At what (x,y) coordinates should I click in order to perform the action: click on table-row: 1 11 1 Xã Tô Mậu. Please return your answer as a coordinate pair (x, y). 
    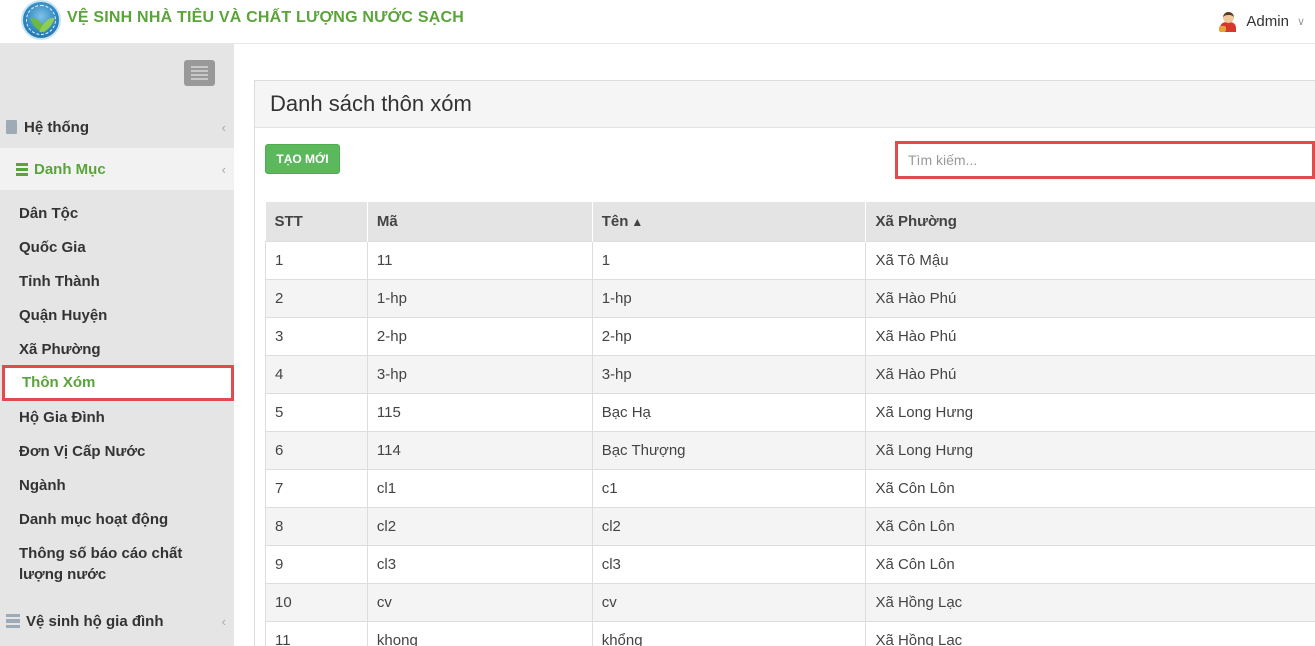
    Looking at the image, I should click on (790, 259).